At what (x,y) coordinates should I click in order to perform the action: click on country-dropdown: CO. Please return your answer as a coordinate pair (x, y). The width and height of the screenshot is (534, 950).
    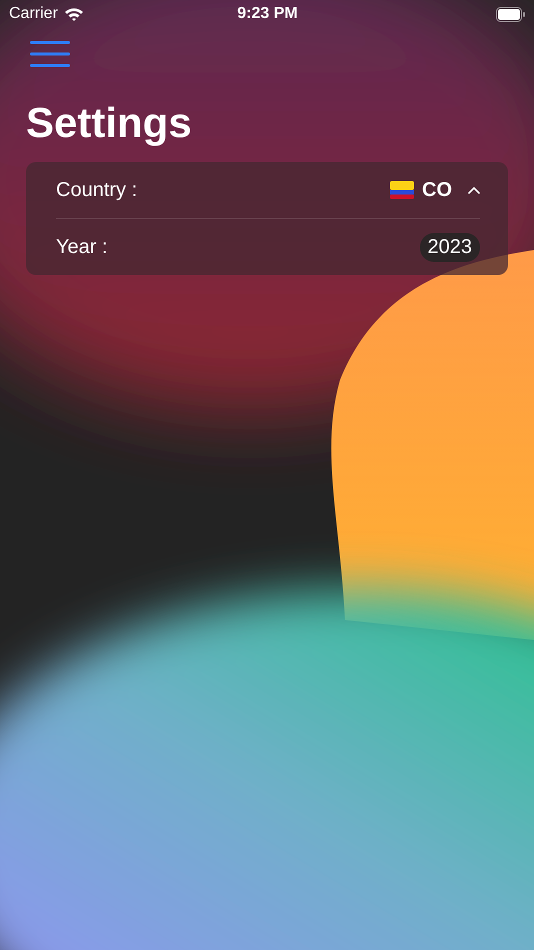
    Looking at the image, I should click on (435, 190).